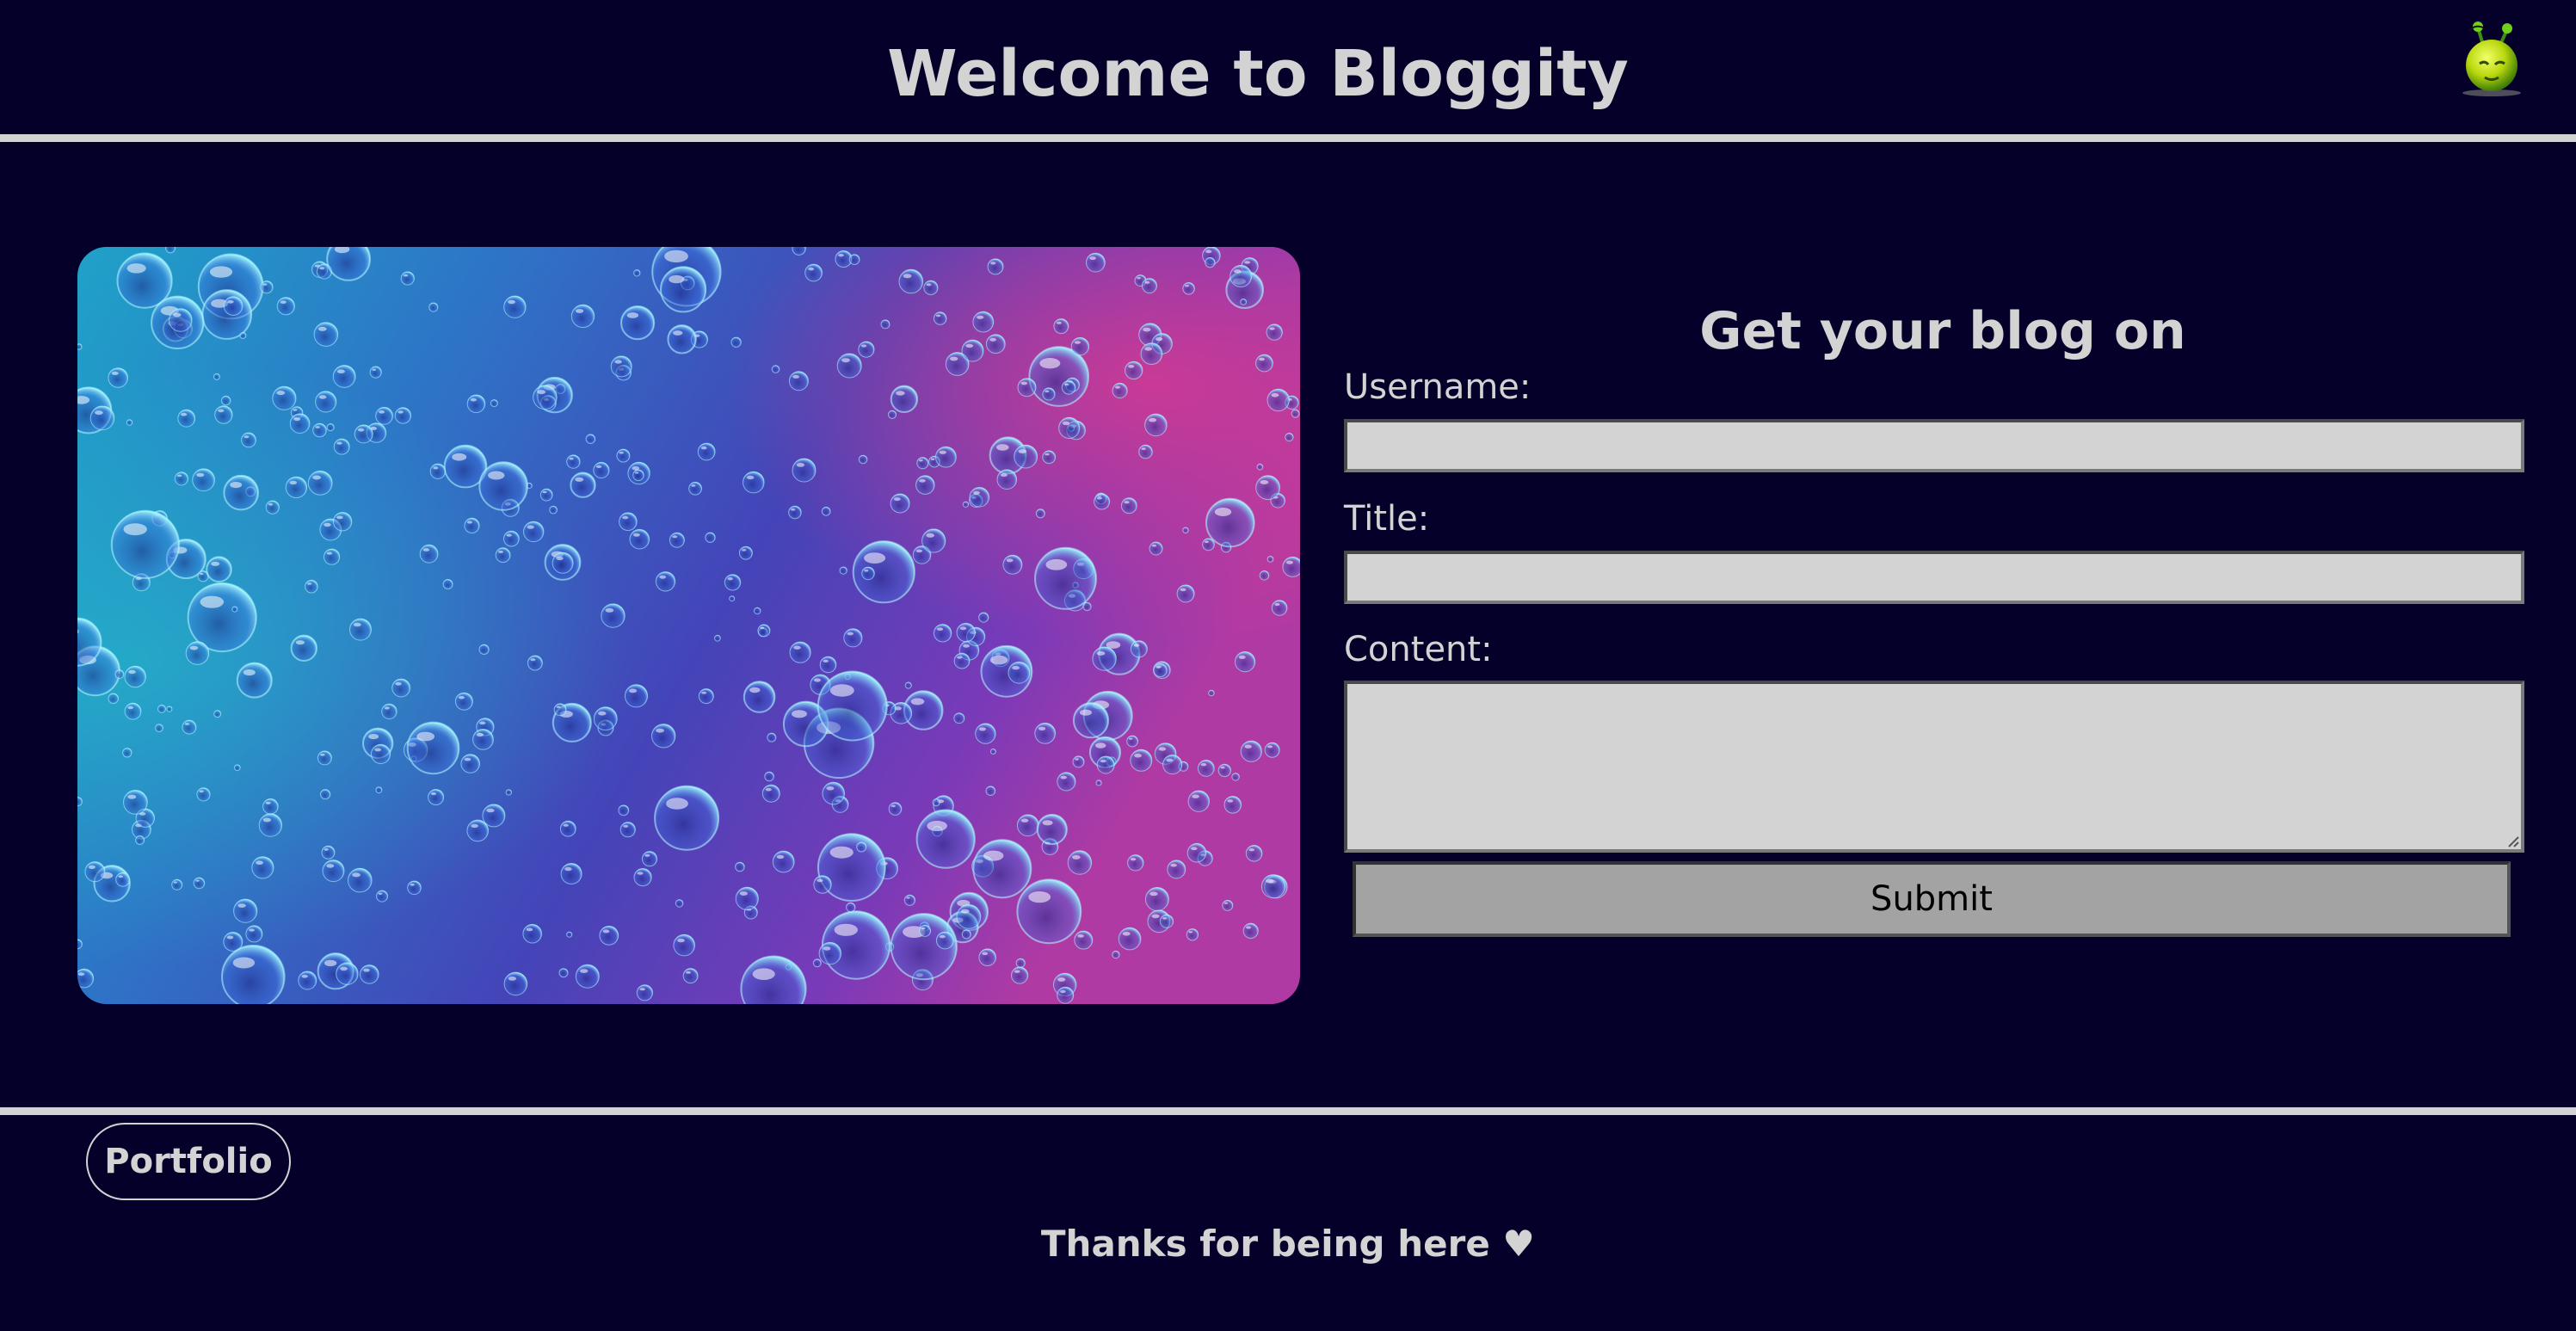  Describe the element at coordinates (1942, 331) in the screenshot. I see `form-heading: Get your blog on` at that location.